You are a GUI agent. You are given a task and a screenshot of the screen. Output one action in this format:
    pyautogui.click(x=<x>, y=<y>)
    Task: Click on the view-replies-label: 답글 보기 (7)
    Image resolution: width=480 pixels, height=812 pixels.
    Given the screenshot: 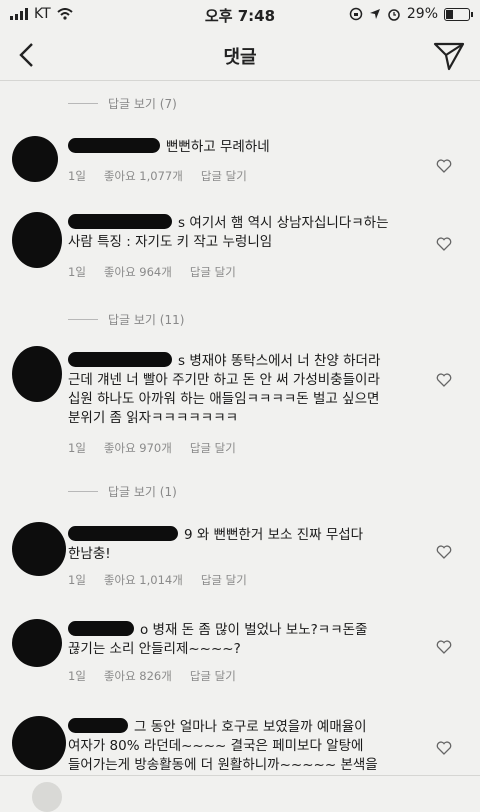 What is the action you would take?
    pyautogui.click(x=142, y=104)
    